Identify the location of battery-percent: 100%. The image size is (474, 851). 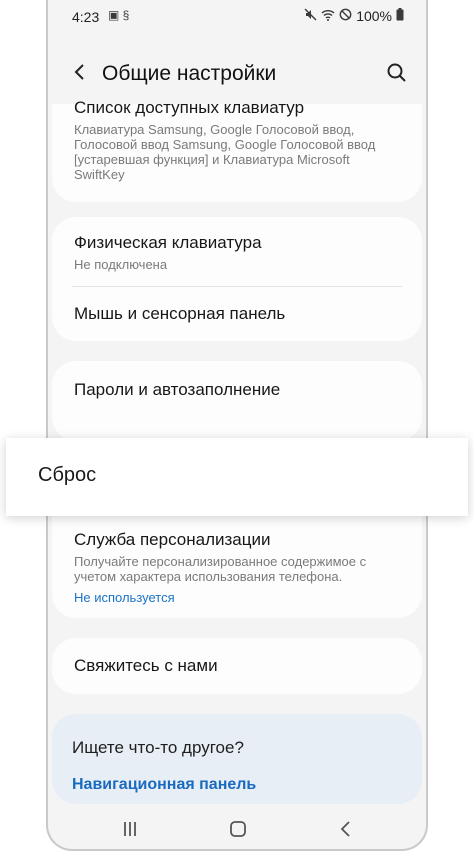
(374, 16).